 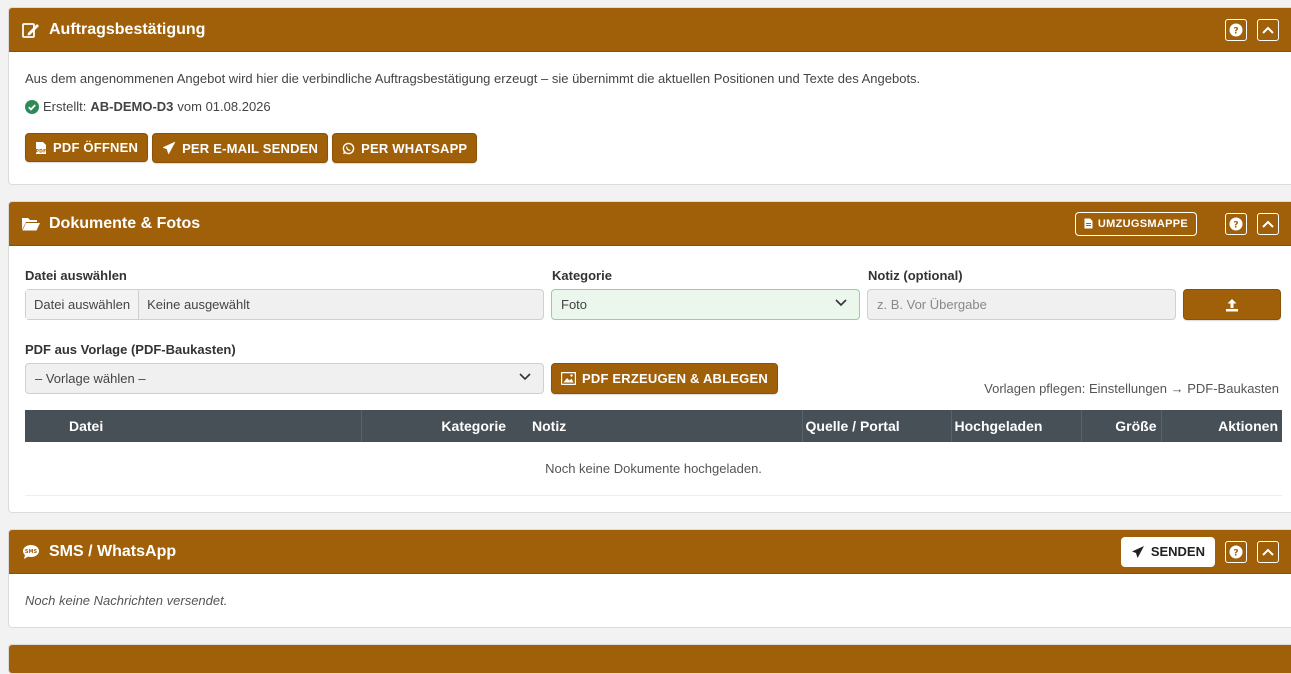 I want to click on folder-open-icon, so click(x=31, y=224).